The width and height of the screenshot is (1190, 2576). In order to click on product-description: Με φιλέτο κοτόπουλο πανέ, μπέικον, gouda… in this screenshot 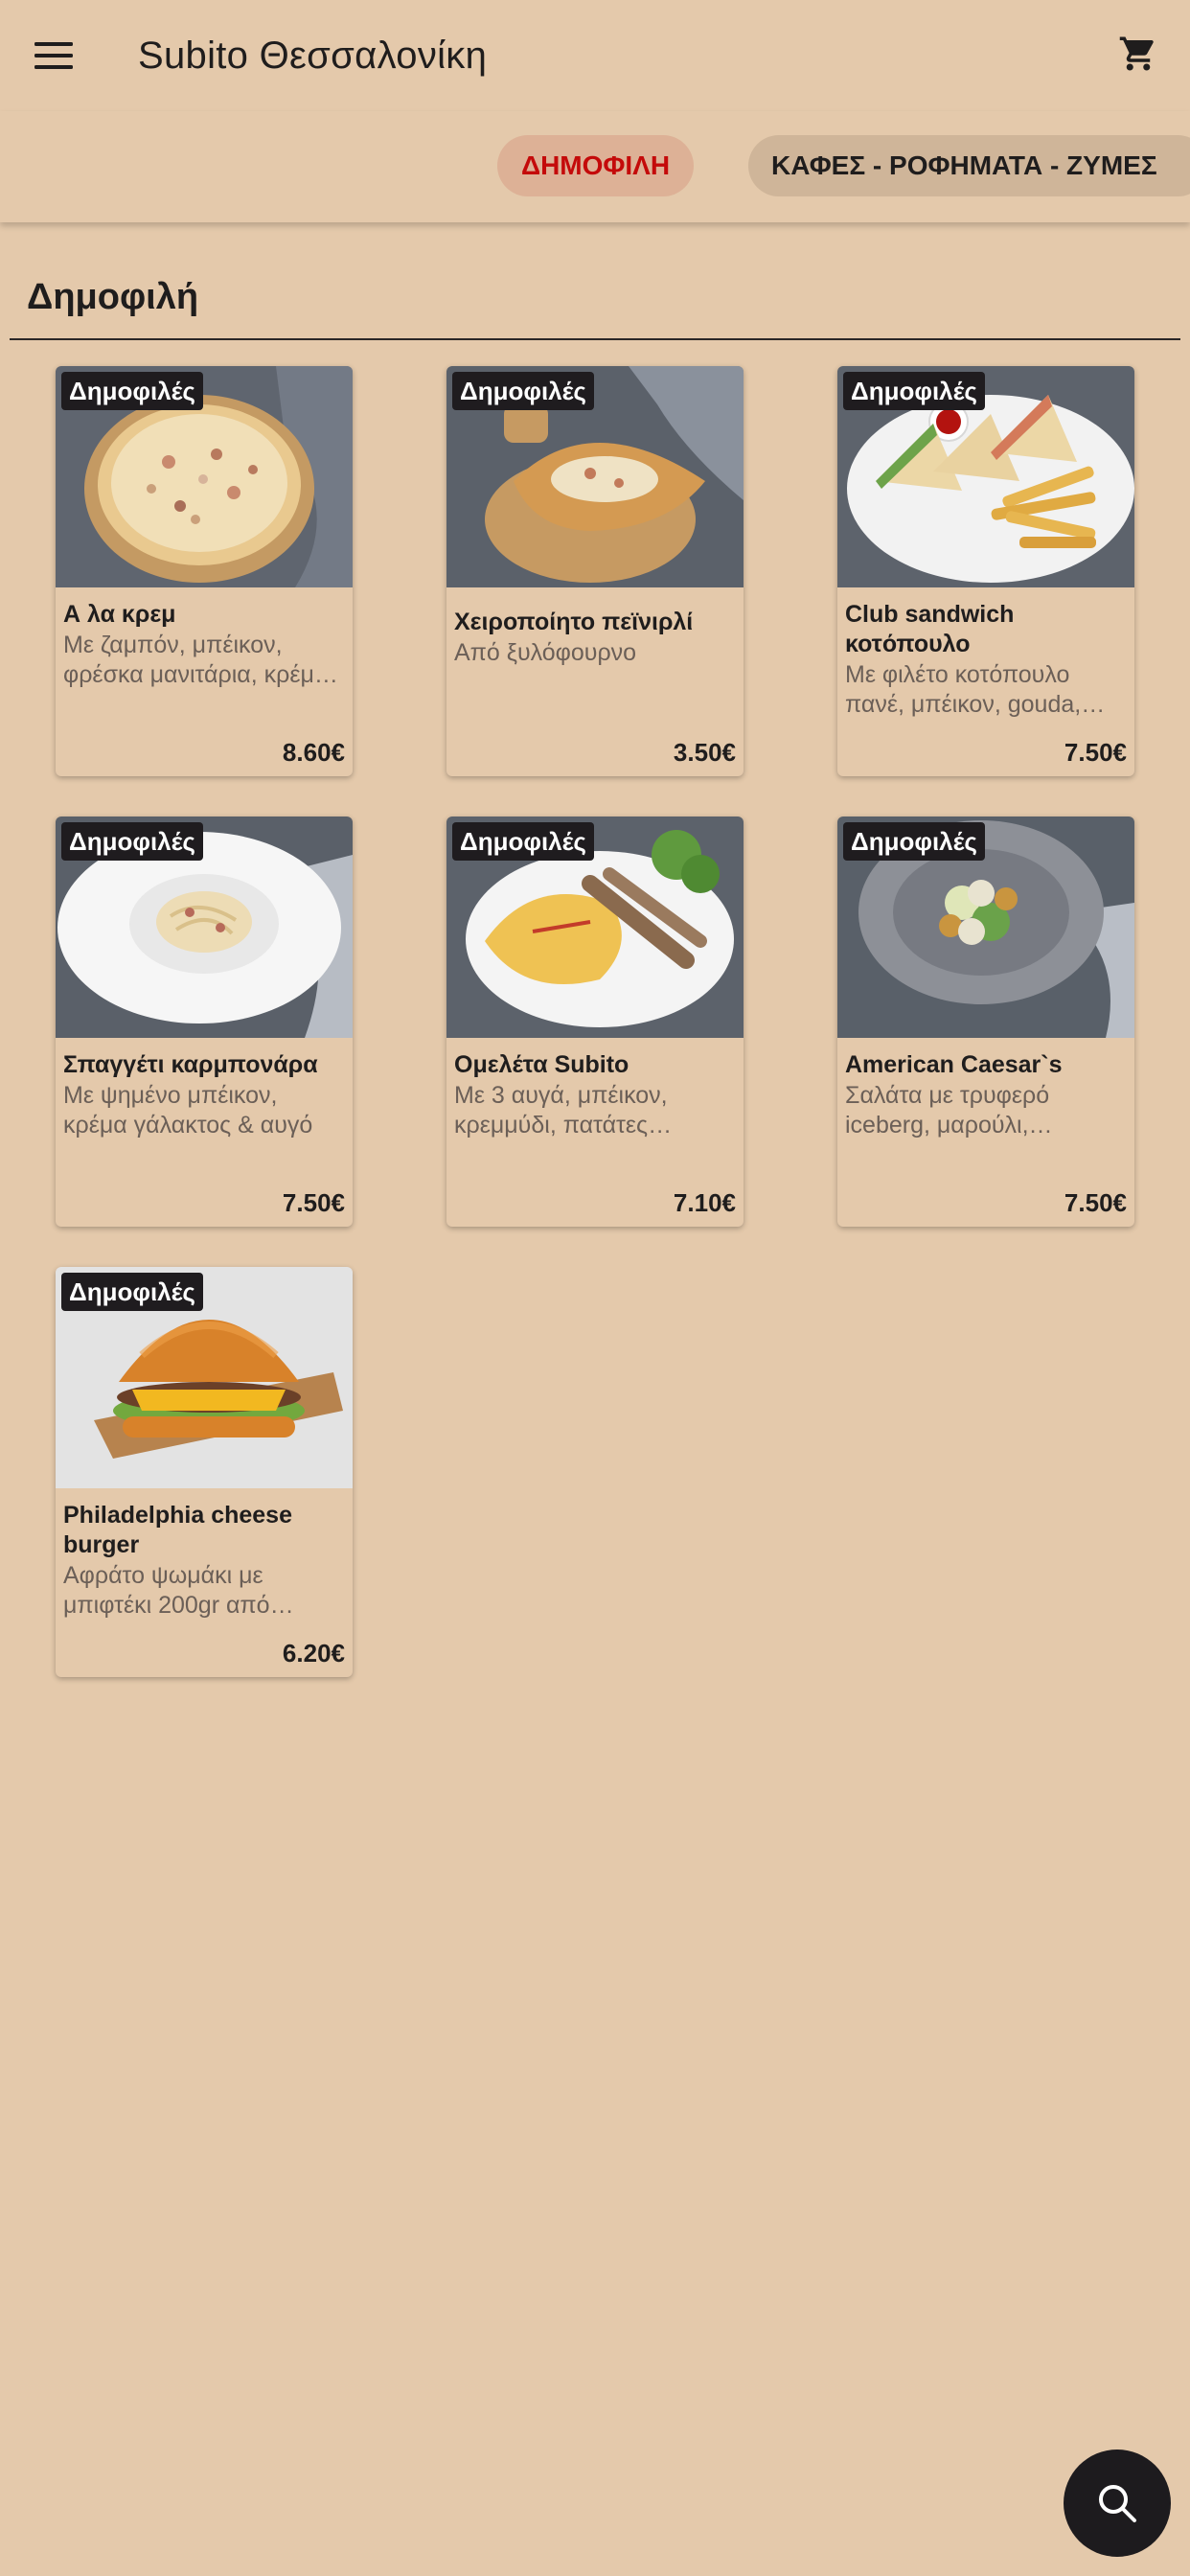, I will do `click(964, 689)`.